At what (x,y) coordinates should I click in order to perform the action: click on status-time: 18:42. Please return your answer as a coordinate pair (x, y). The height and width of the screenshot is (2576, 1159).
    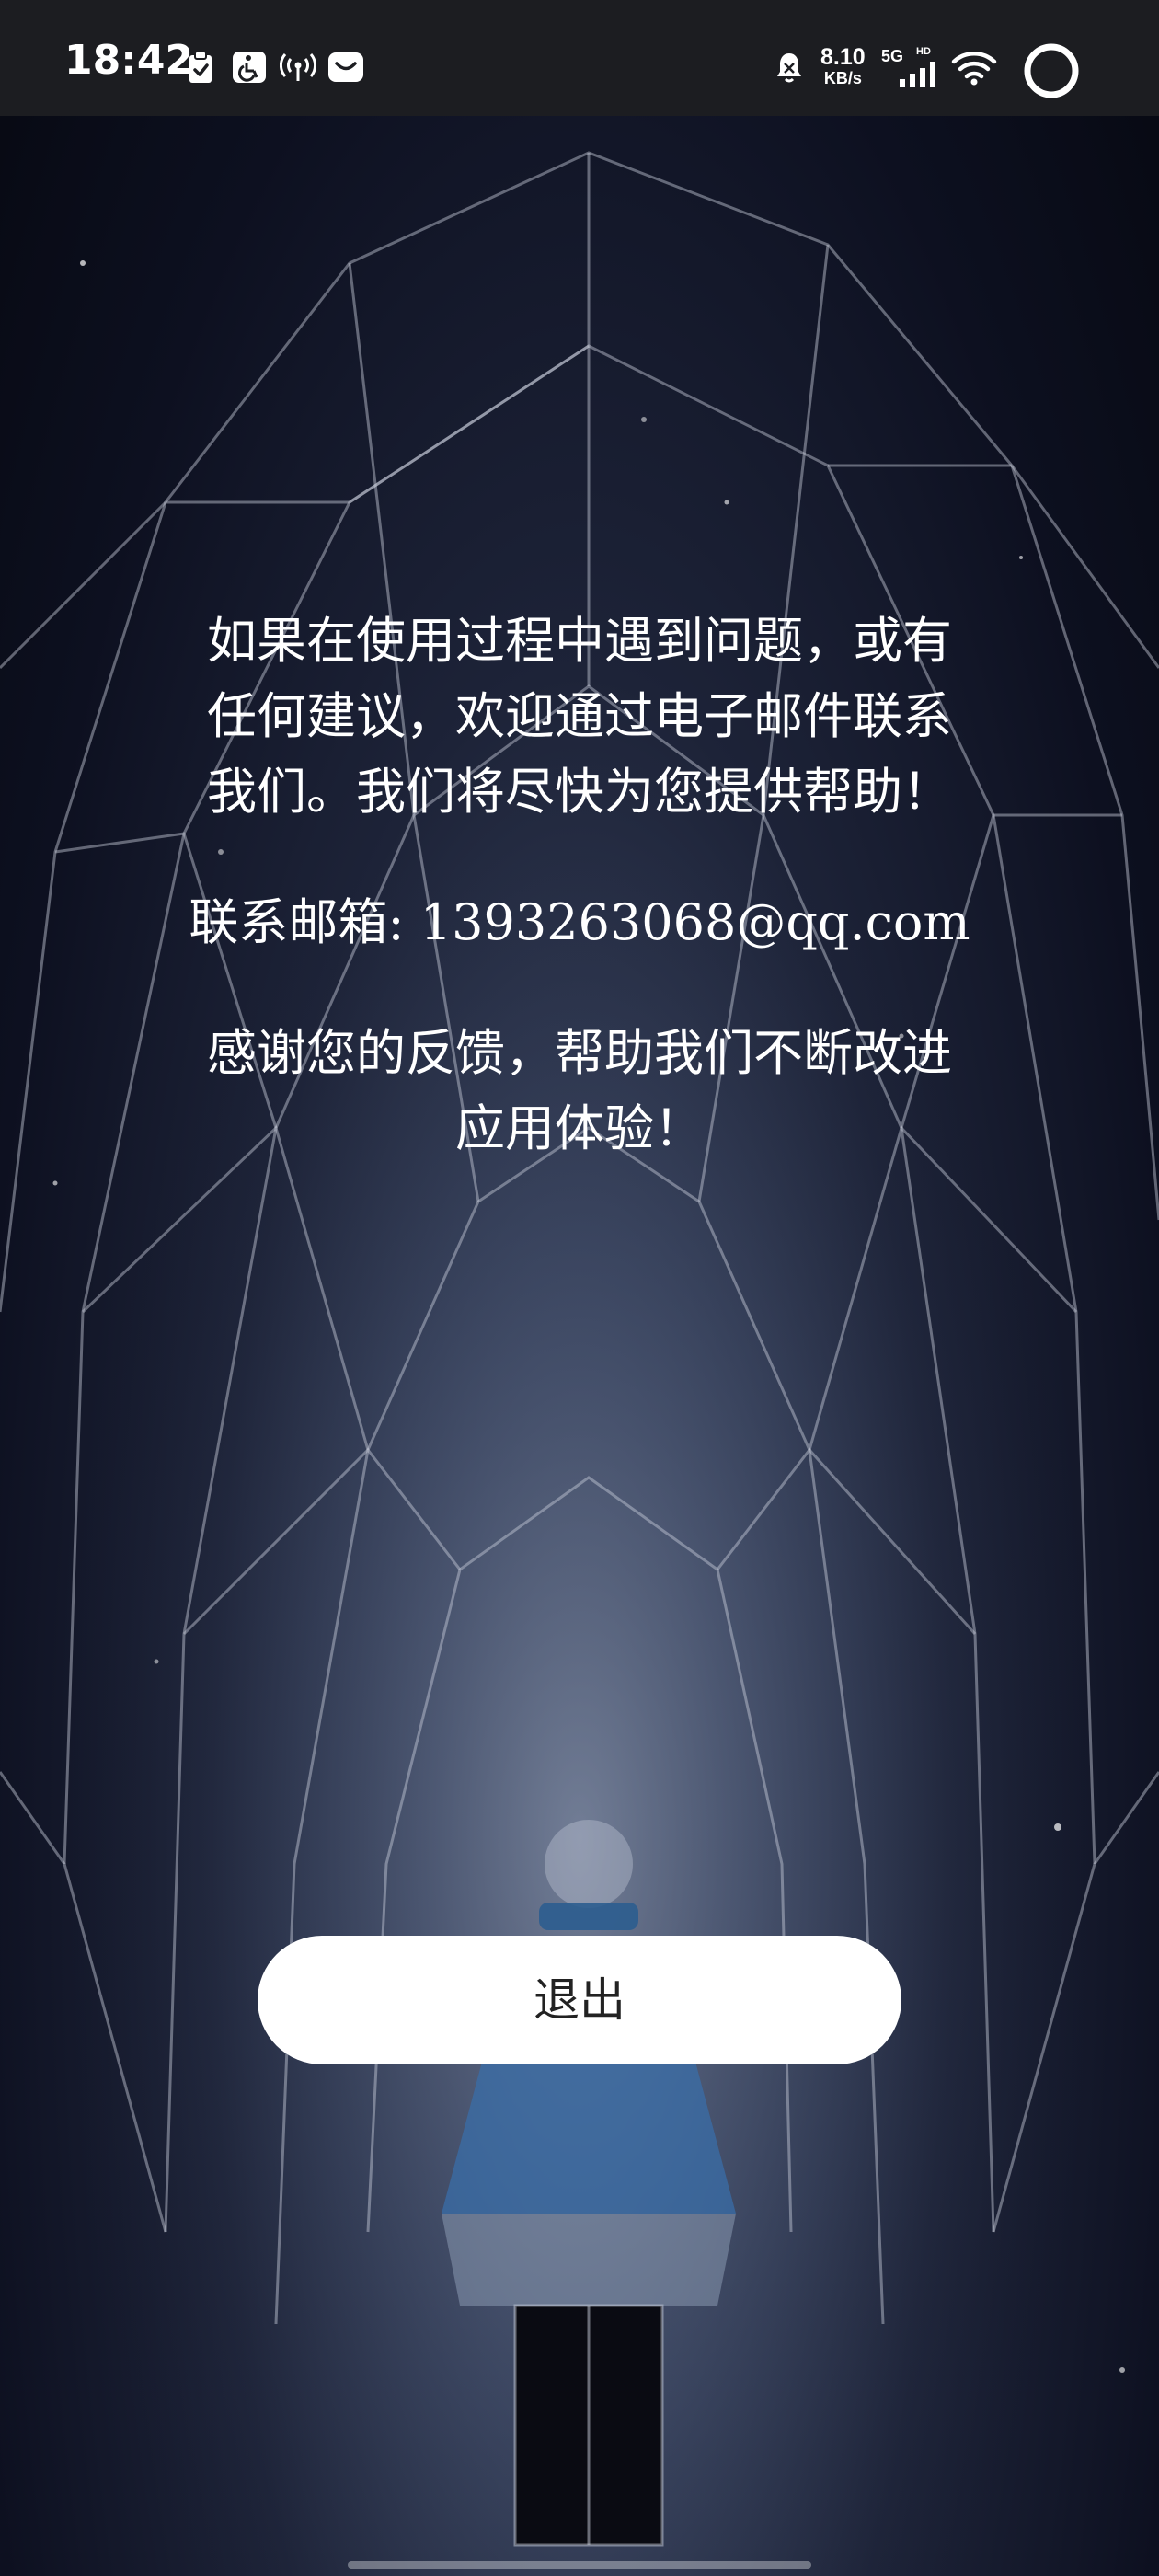
    Looking at the image, I should click on (129, 60).